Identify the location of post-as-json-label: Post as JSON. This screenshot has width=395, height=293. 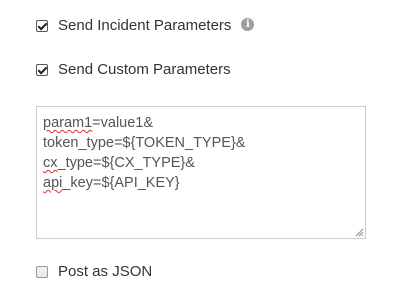
(105, 272).